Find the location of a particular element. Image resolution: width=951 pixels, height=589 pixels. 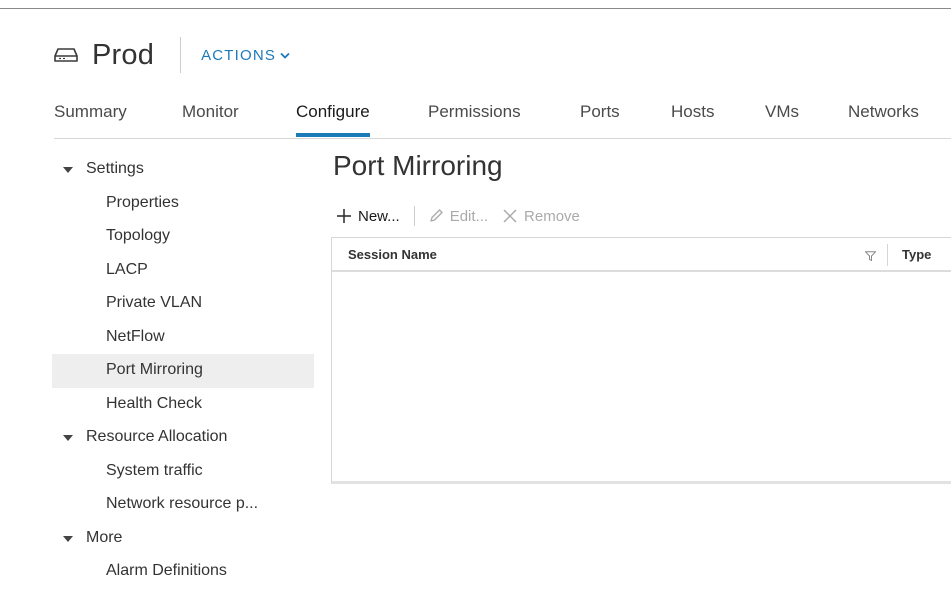

tree-group-resource-allocation: Resource Allocation is located at coordinates (183, 438).